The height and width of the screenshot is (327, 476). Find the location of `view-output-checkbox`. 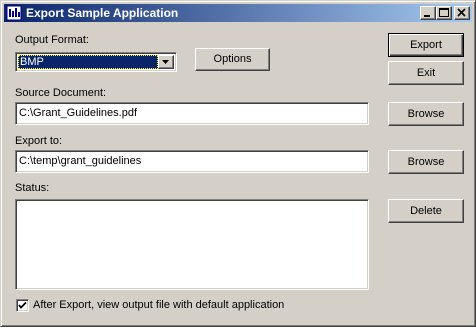

view-output-checkbox is located at coordinates (22, 305).